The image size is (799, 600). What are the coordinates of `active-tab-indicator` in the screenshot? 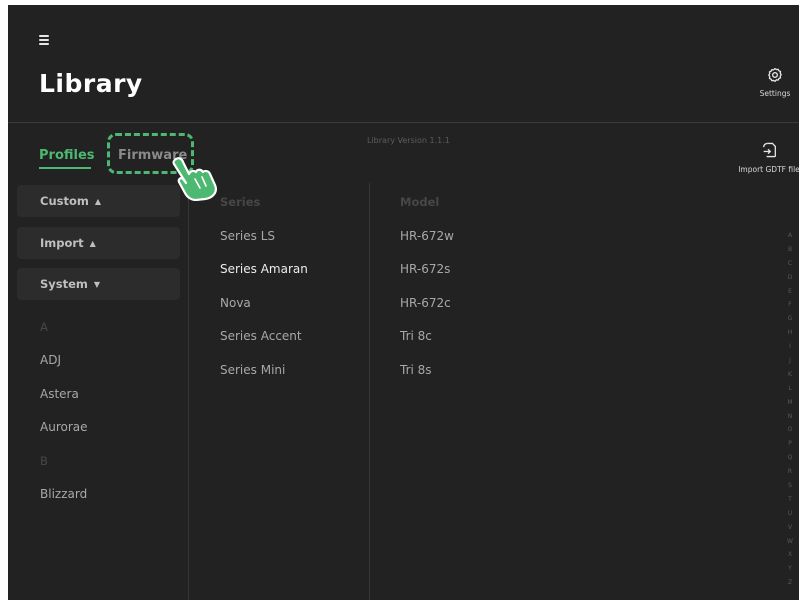 It's located at (65, 168).